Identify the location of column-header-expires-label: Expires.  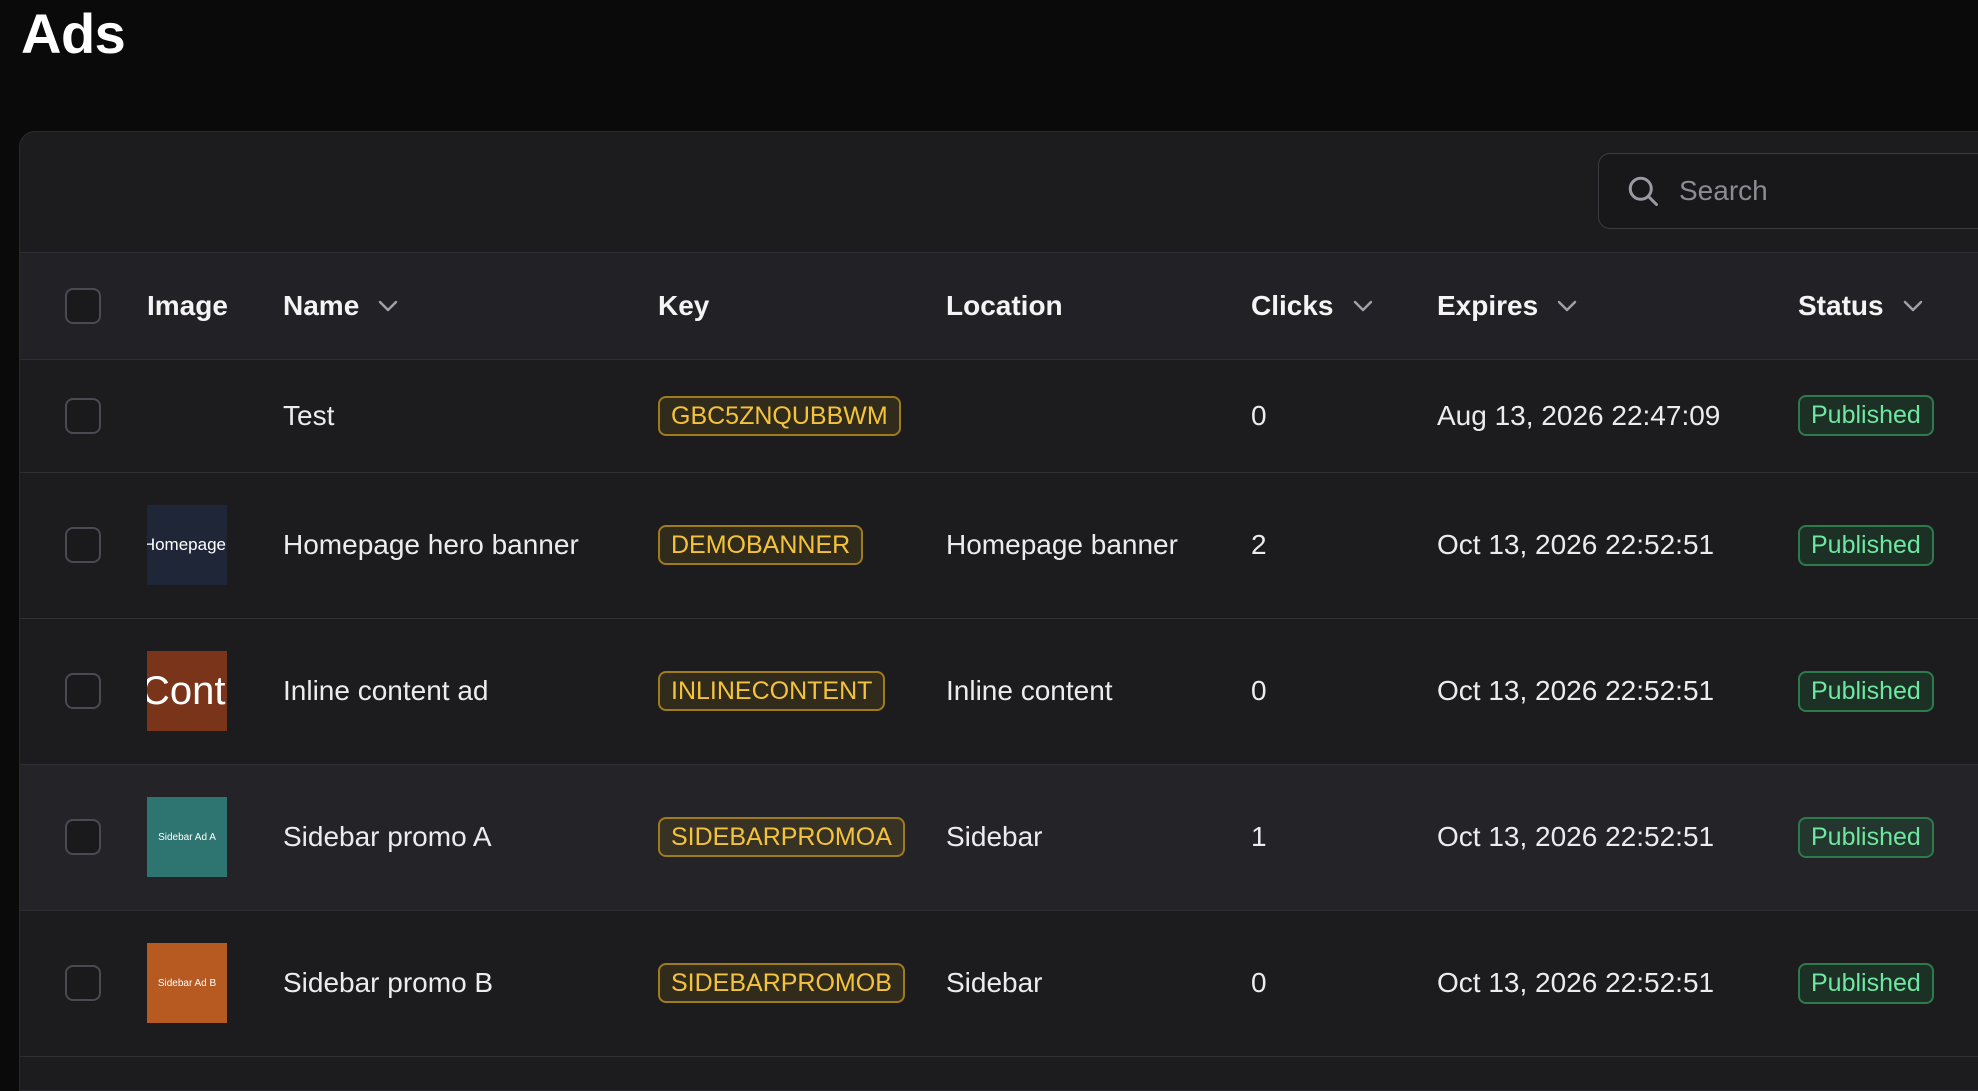
(1488, 305).